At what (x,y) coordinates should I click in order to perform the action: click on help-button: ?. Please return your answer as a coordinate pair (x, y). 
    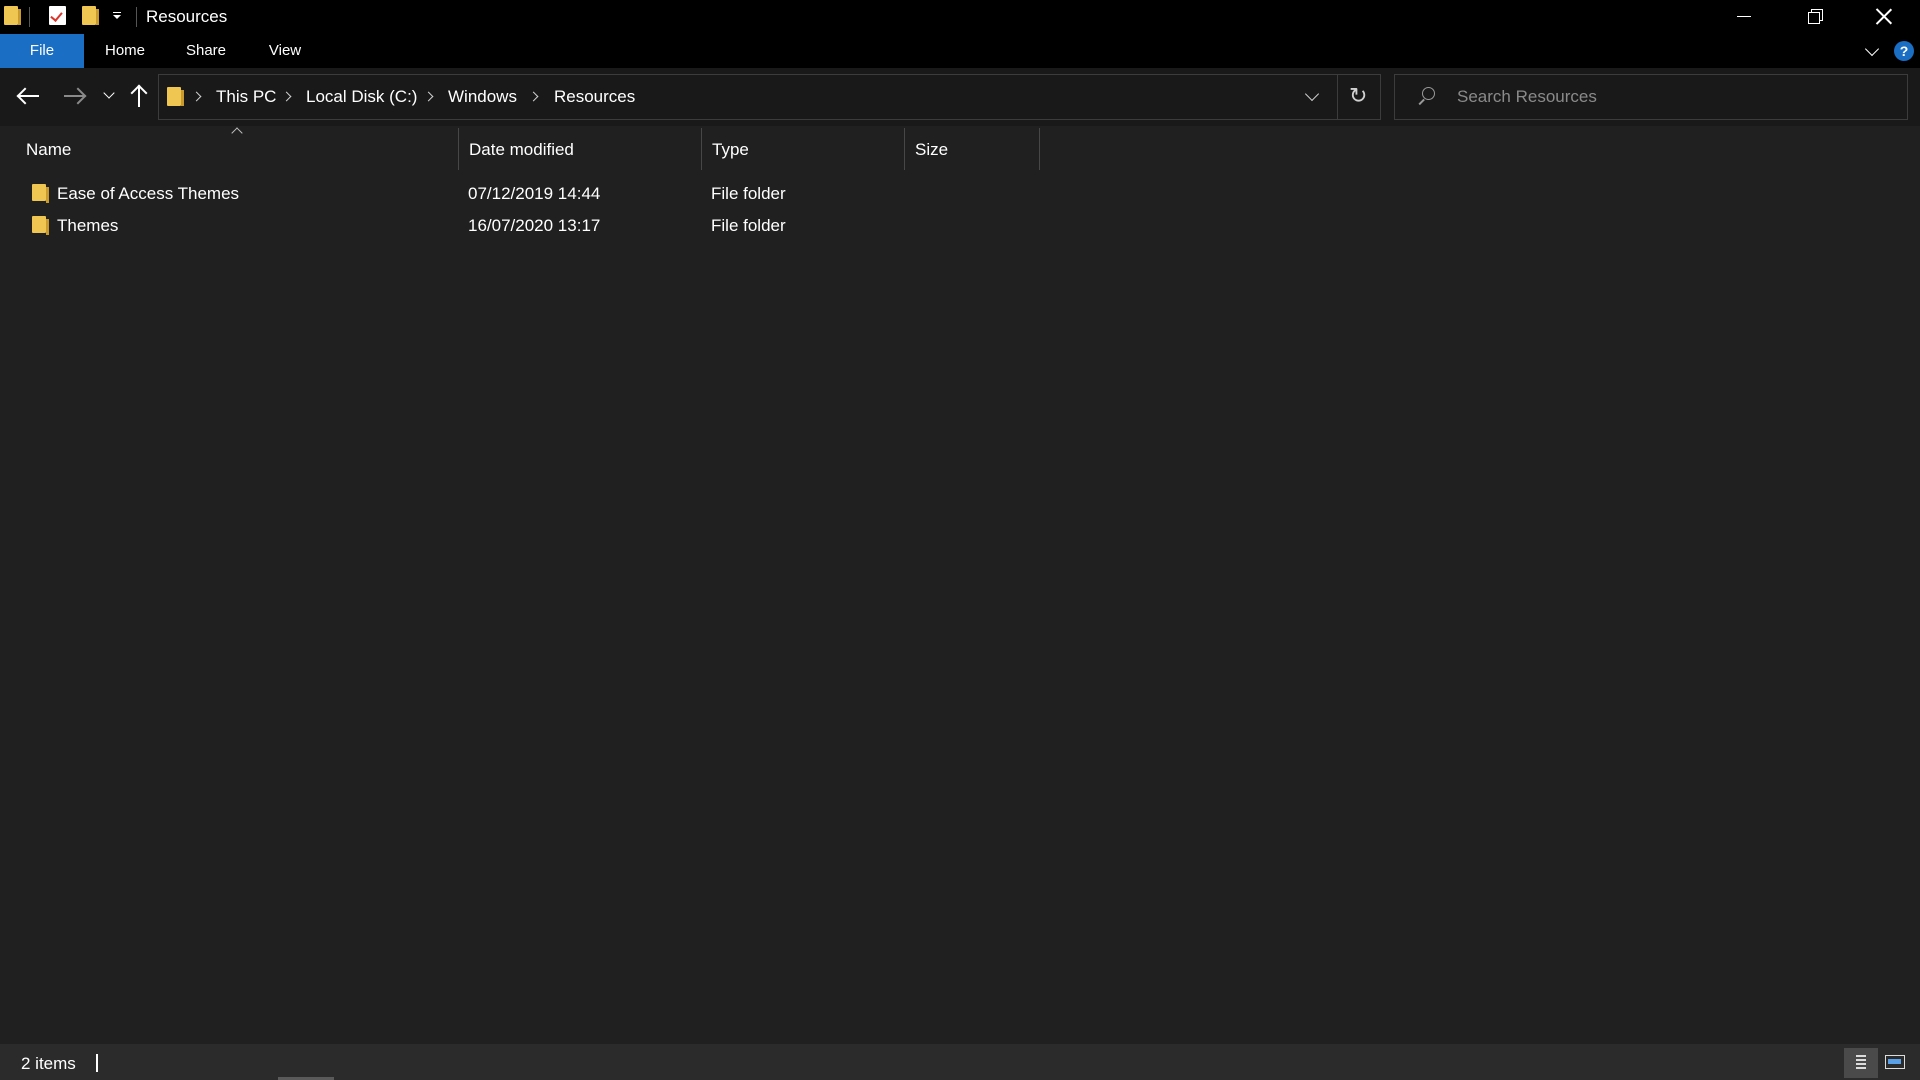
    Looking at the image, I should click on (1904, 51).